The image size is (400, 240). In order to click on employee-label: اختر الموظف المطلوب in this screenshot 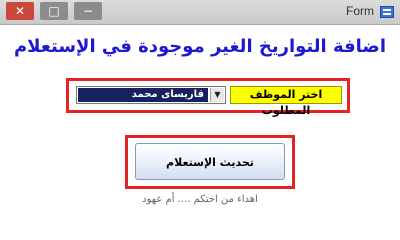, I will do `click(286, 101)`.